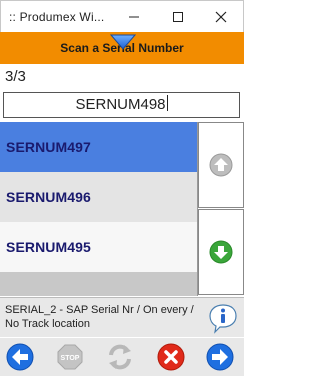  What do you see at coordinates (123, 42) in the screenshot?
I see `dropdown-triangle-icon` at bounding box center [123, 42].